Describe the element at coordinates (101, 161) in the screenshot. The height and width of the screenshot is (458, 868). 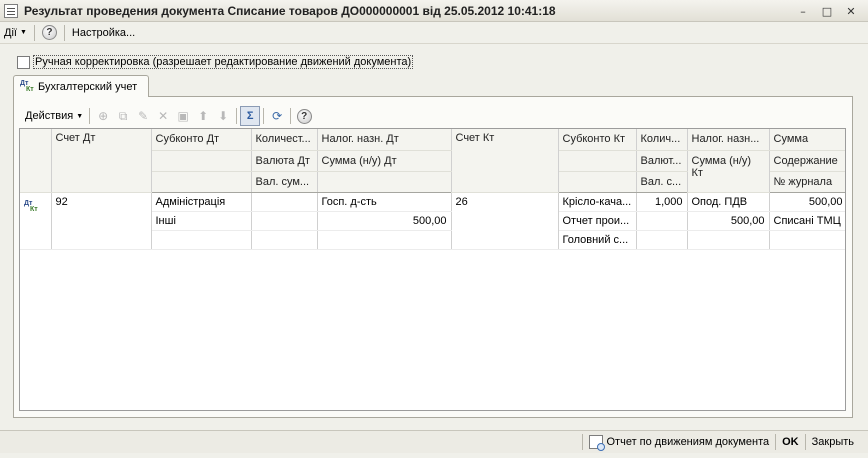
I see `column-header-account-dt: Счет Дт` at that location.